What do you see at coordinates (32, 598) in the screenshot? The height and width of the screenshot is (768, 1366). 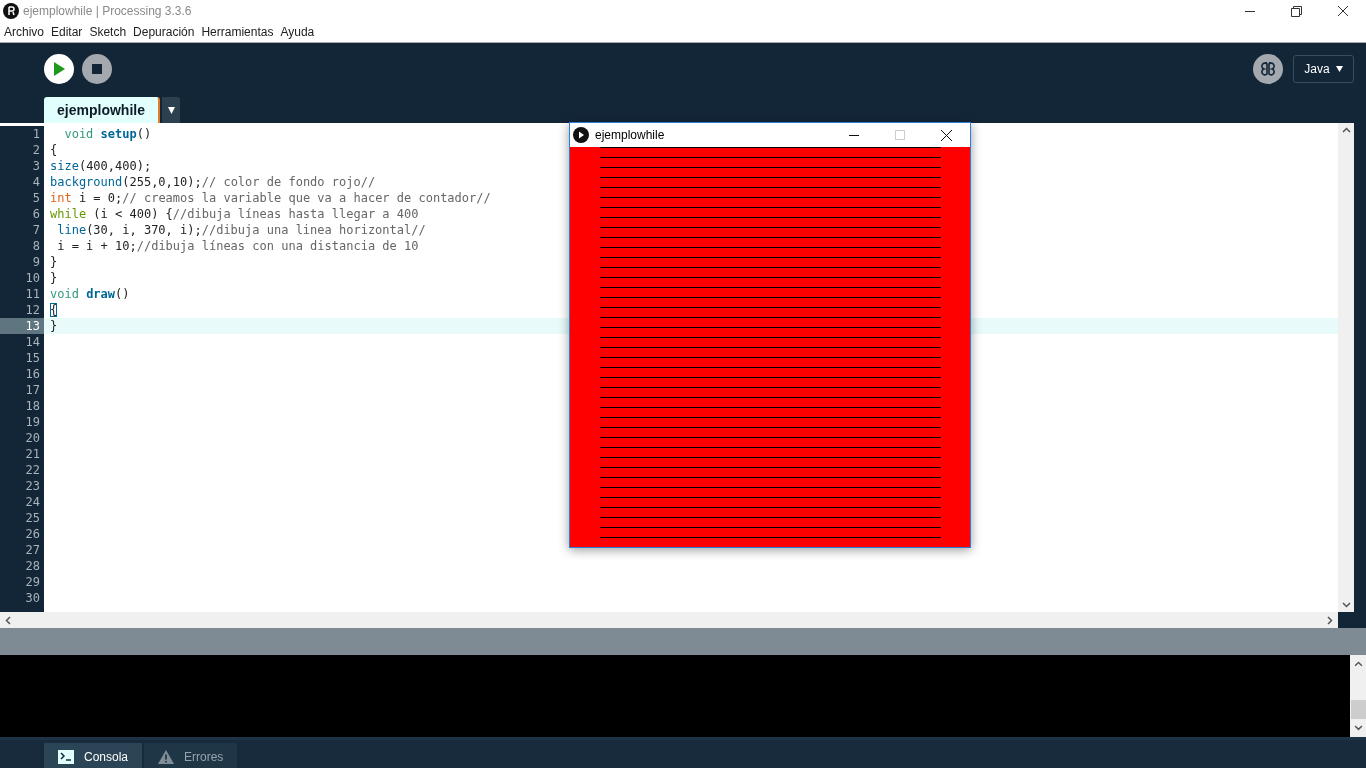 I see `line-number: 30` at bounding box center [32, 598].